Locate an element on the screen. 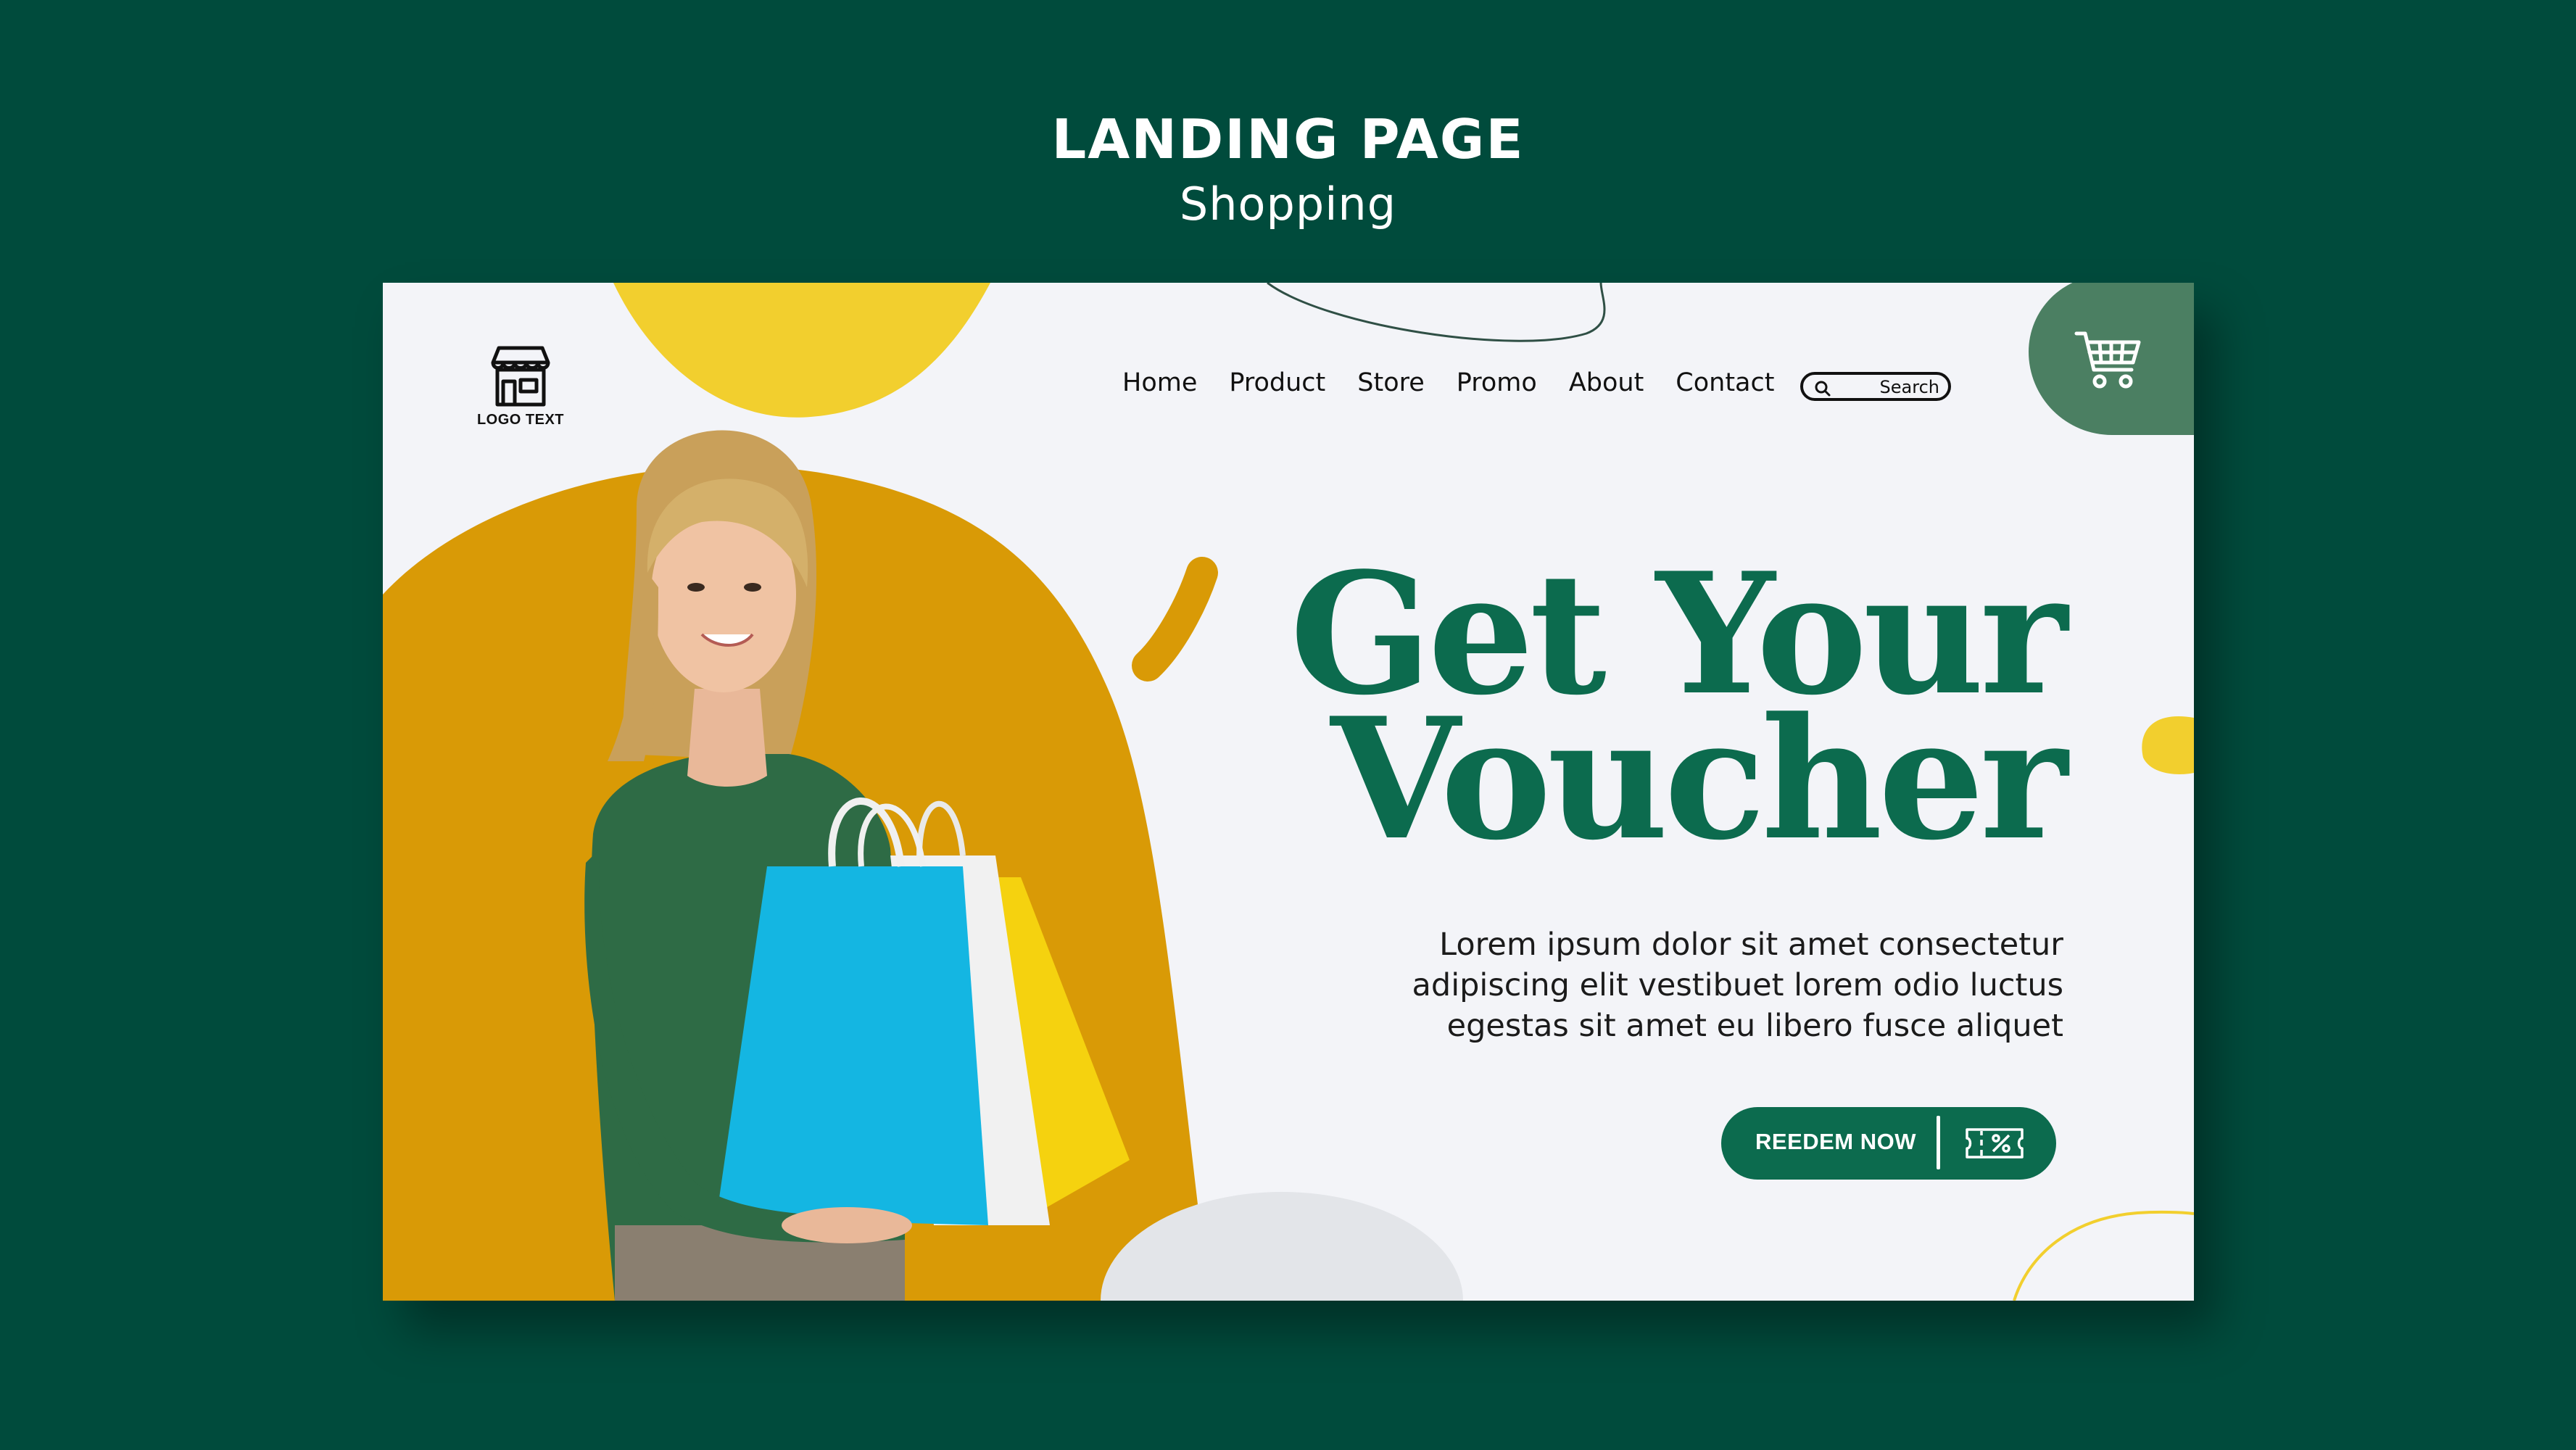 Image resolution: width=2576 pixels, height=1450 pixels. nav-contact: Contact is located at coordinates (1725, 382).